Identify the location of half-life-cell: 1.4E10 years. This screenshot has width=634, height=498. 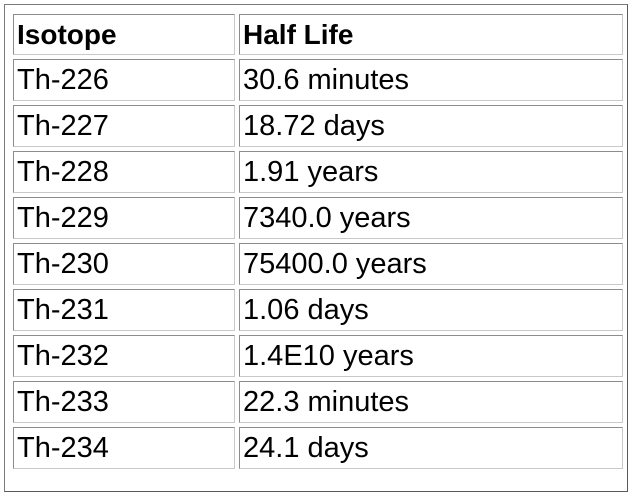
(431, 356).